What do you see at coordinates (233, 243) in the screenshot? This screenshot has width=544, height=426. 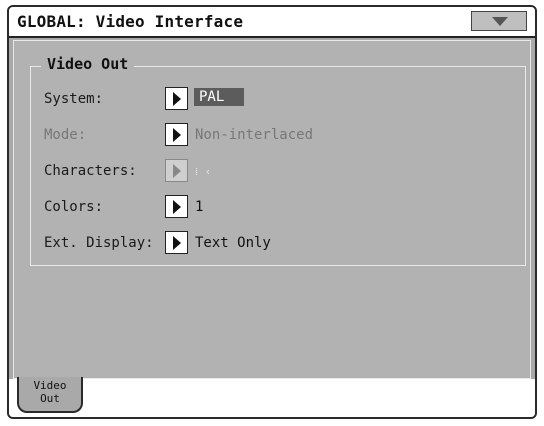 I see `ext-display-value: Text Only` at bounding box center [233, 243].